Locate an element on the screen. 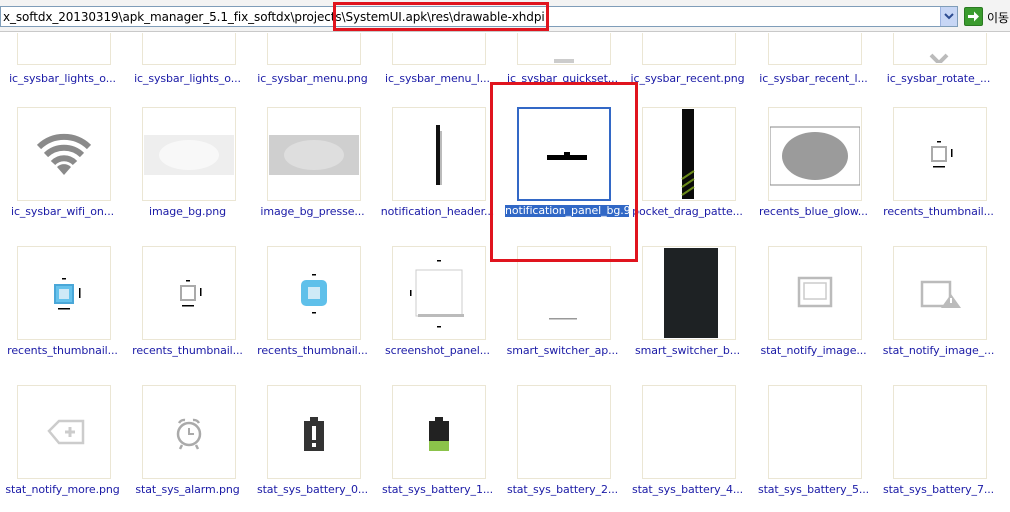  image-bg-icon is located at coordinates (189, 154).